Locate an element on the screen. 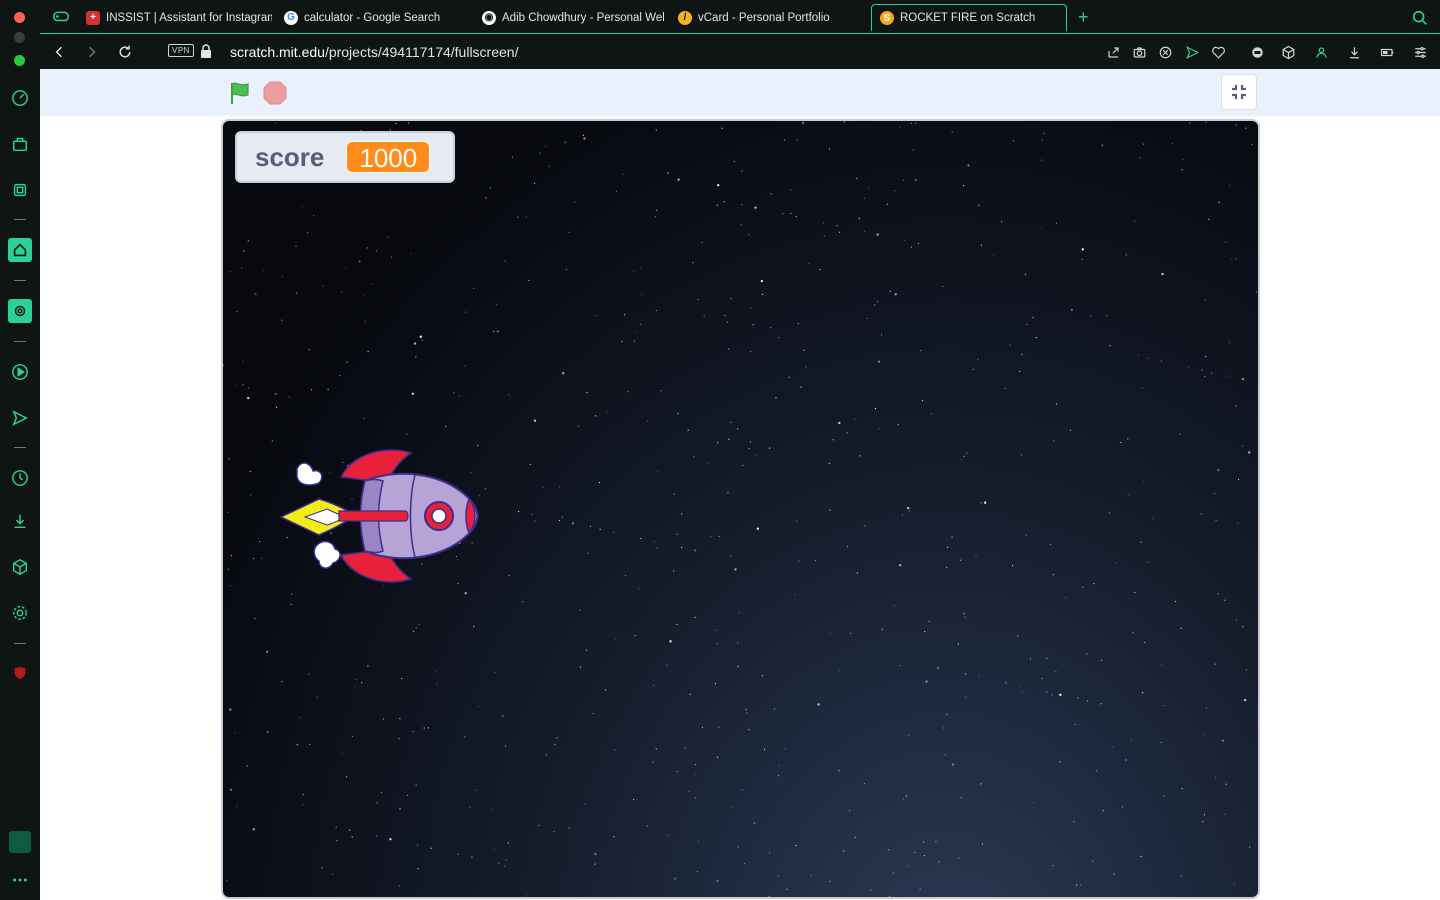  scratch-icon: S is located at coordinates (887, 18).